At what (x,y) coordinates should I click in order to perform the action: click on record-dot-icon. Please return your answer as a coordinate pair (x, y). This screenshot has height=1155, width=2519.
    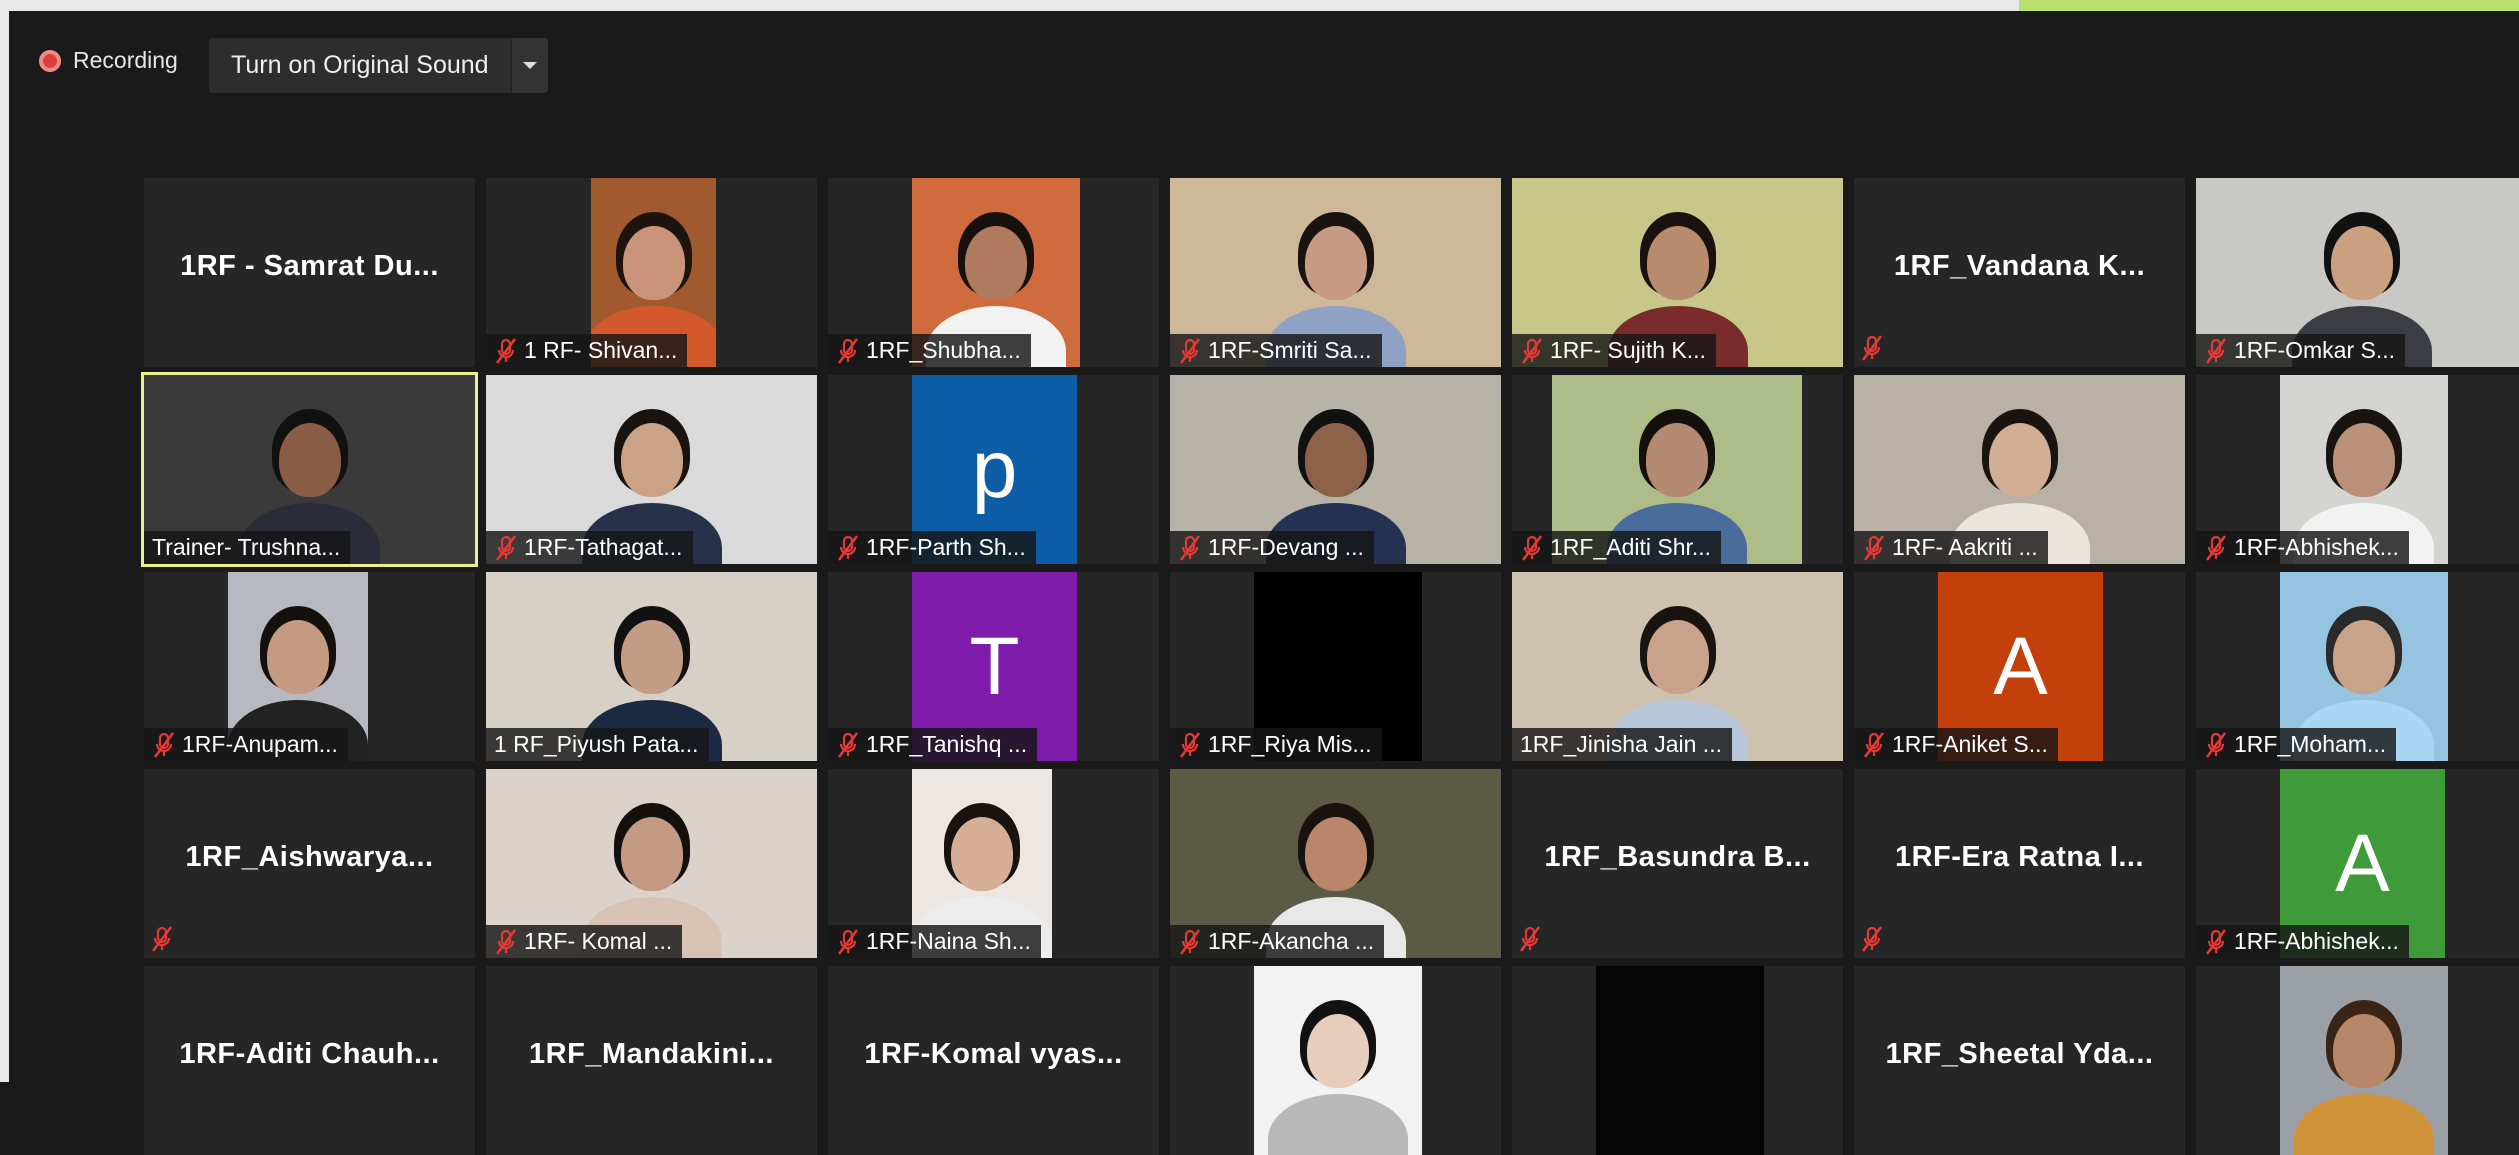
    Looking at the image, I should click on (50, 60).